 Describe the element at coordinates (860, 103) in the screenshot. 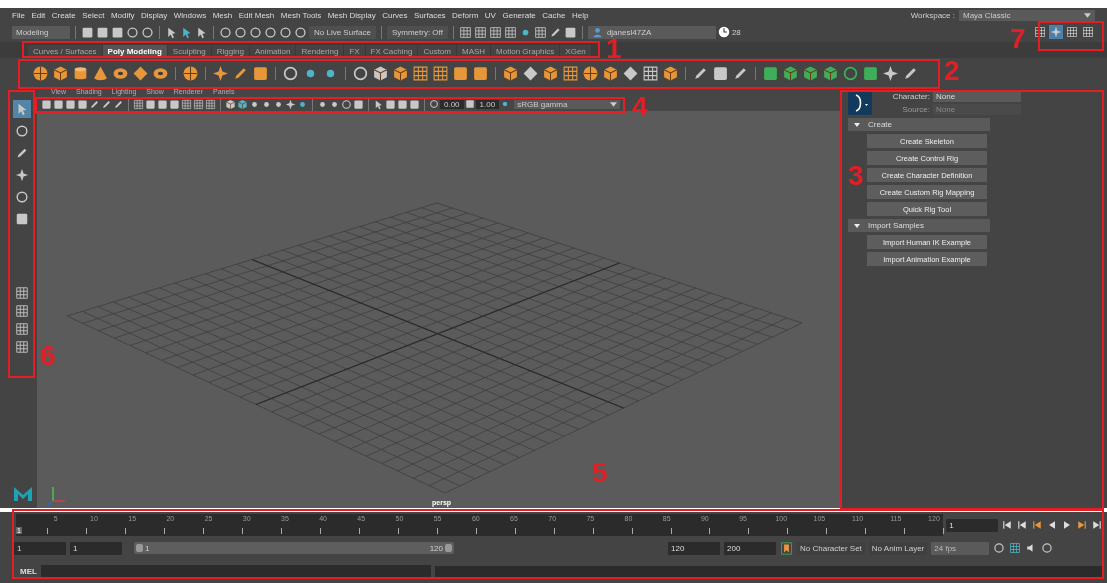

I see `human-ik-icon` at that location.